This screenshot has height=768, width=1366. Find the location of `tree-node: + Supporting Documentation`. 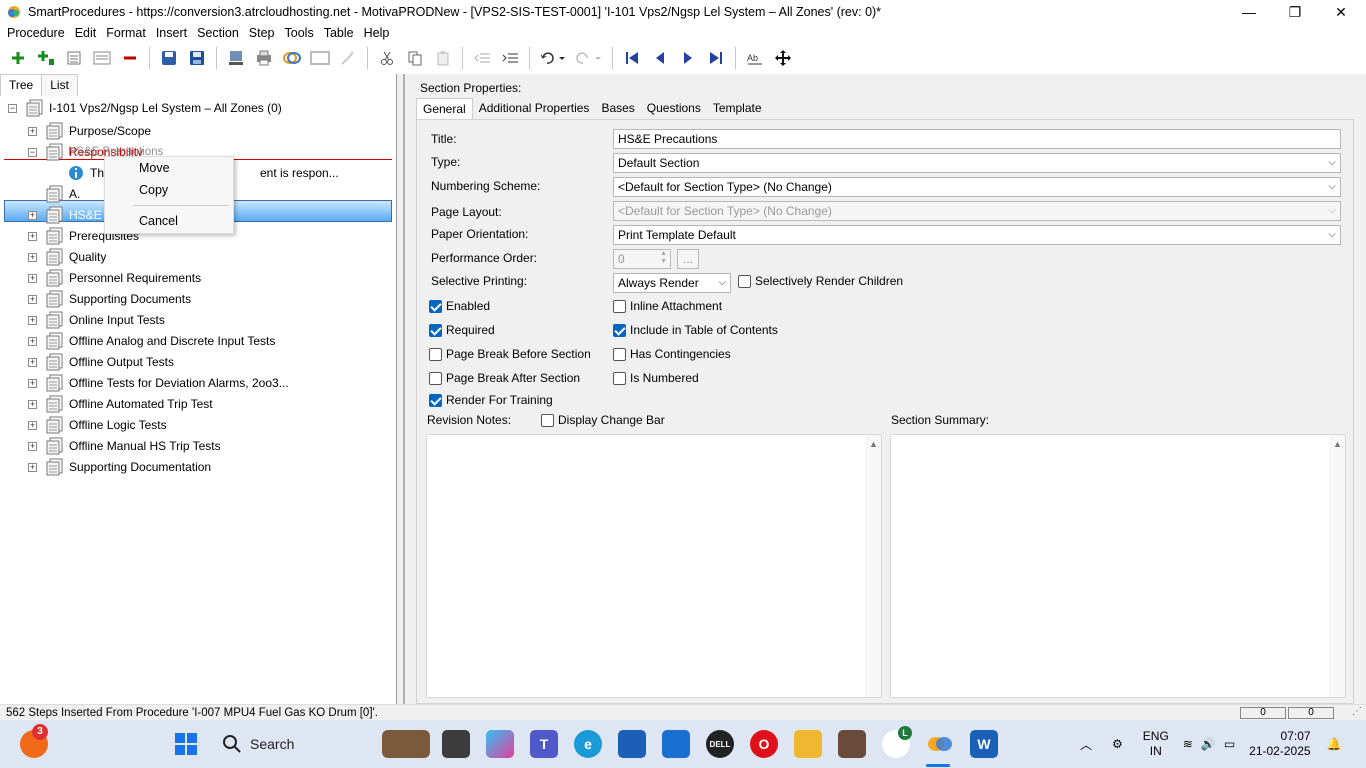

tree-node: + Supporting Documentation is located at coordinates (119, 467).